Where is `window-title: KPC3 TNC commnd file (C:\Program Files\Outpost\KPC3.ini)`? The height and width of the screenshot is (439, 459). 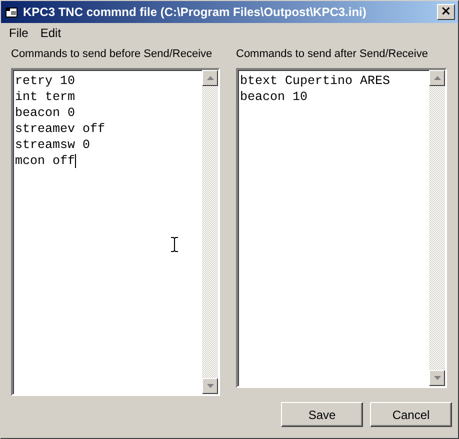 window-title: KPC3 TNC commnd file (C:\Program Files\Outpost\KPC3.ini) is located at coordinates (195, 12).